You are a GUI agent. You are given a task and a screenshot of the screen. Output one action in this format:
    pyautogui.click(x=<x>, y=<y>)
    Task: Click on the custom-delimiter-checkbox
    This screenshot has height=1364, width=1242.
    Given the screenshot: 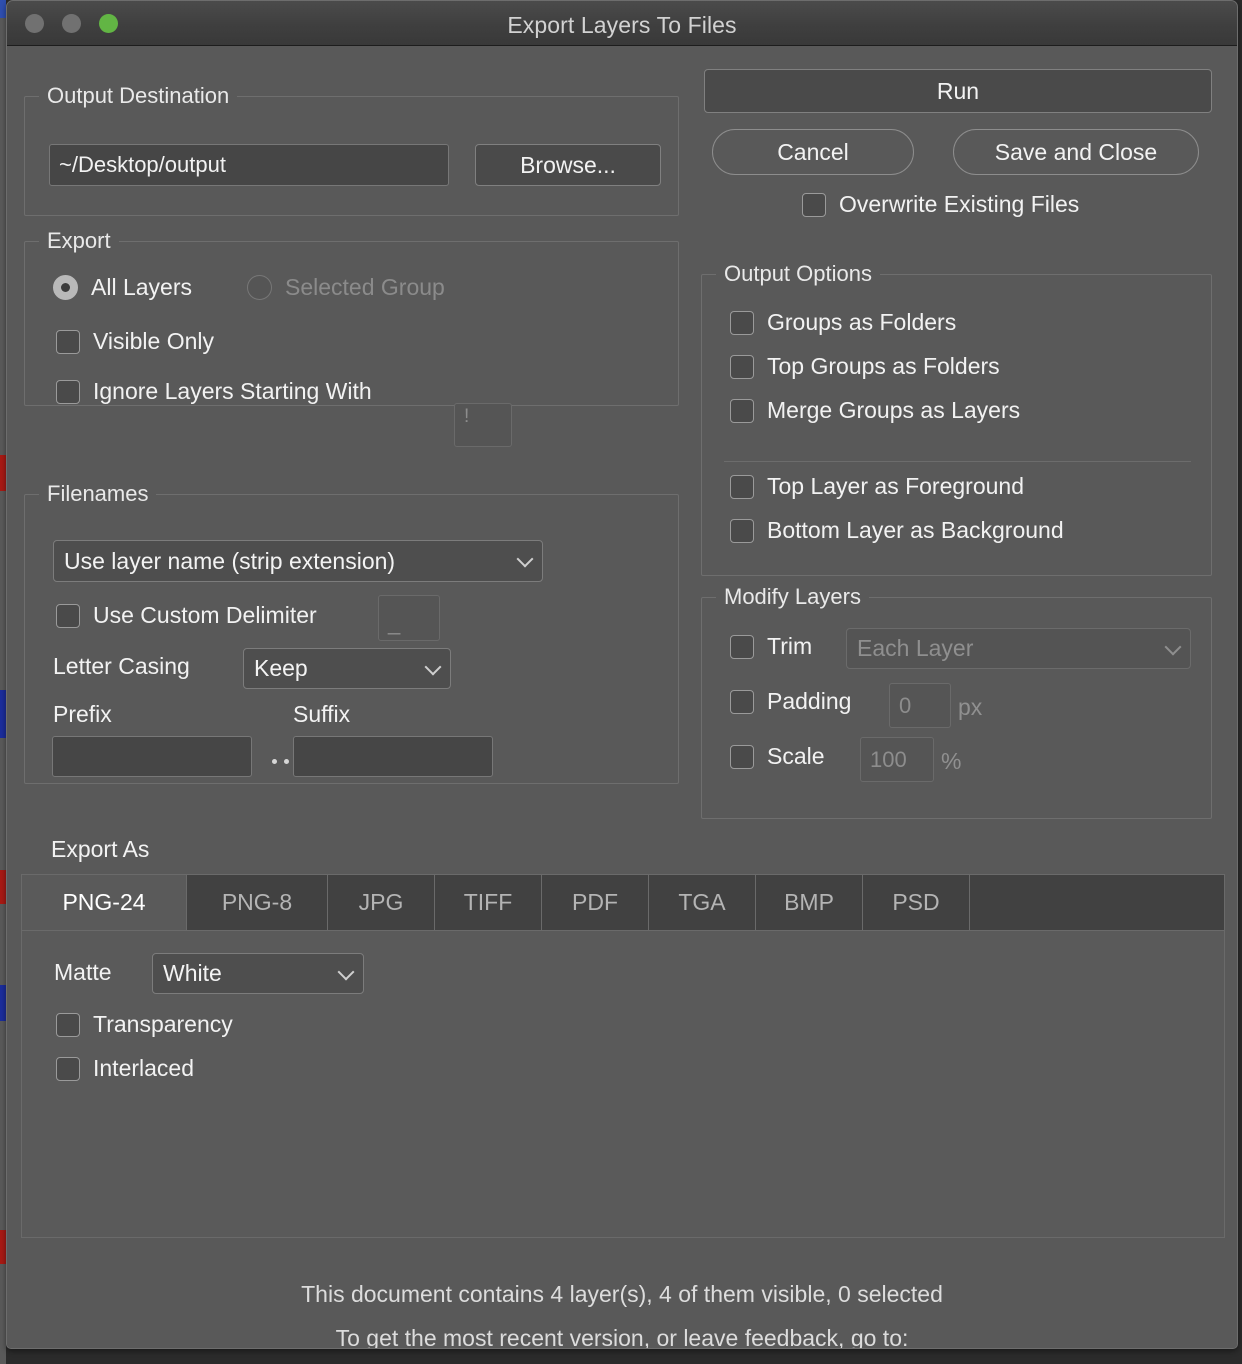 What is the action you would take?
    pyautogui.click(x=68, y=615)
    